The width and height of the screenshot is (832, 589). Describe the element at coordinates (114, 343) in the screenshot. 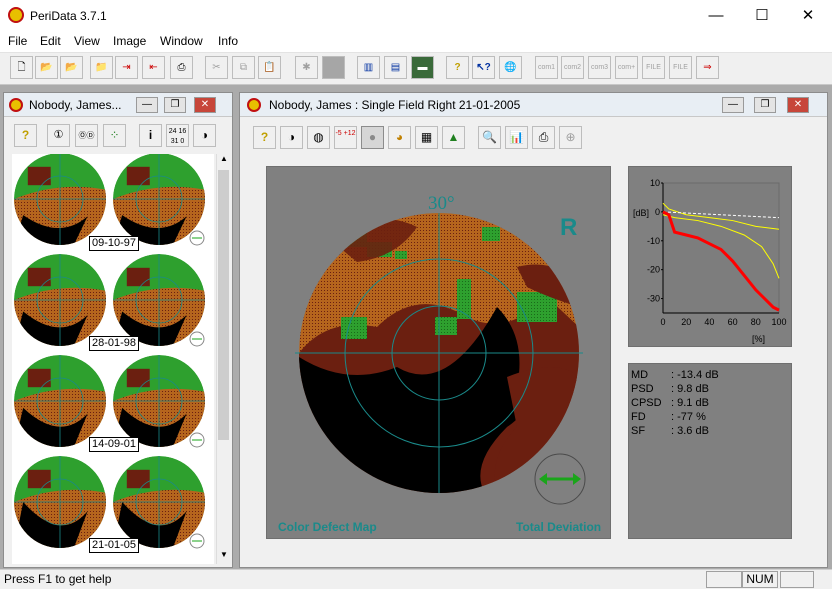

I see `exam-date-2: 28-01-98` at that location.